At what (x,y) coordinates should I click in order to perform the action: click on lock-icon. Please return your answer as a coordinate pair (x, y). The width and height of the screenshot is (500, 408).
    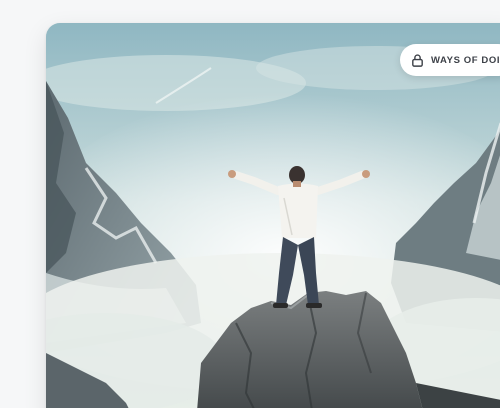
    Looking at the image, I should click on (417, 60).